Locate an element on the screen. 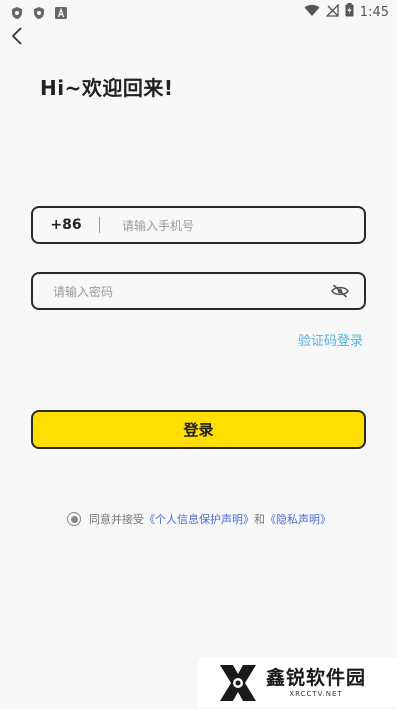 The height and width of the screenshot is (709, 397). privacy-protection-link: 《个人信息保护声明》 is located at coordinates (199, 519).